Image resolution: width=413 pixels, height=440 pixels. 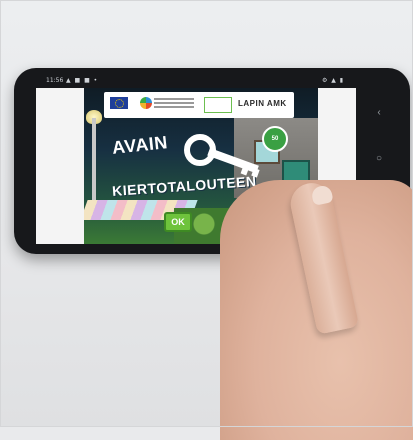 I want to click on lapin-amk-logo: LAPIN AMK, so click(x=262, y=103).